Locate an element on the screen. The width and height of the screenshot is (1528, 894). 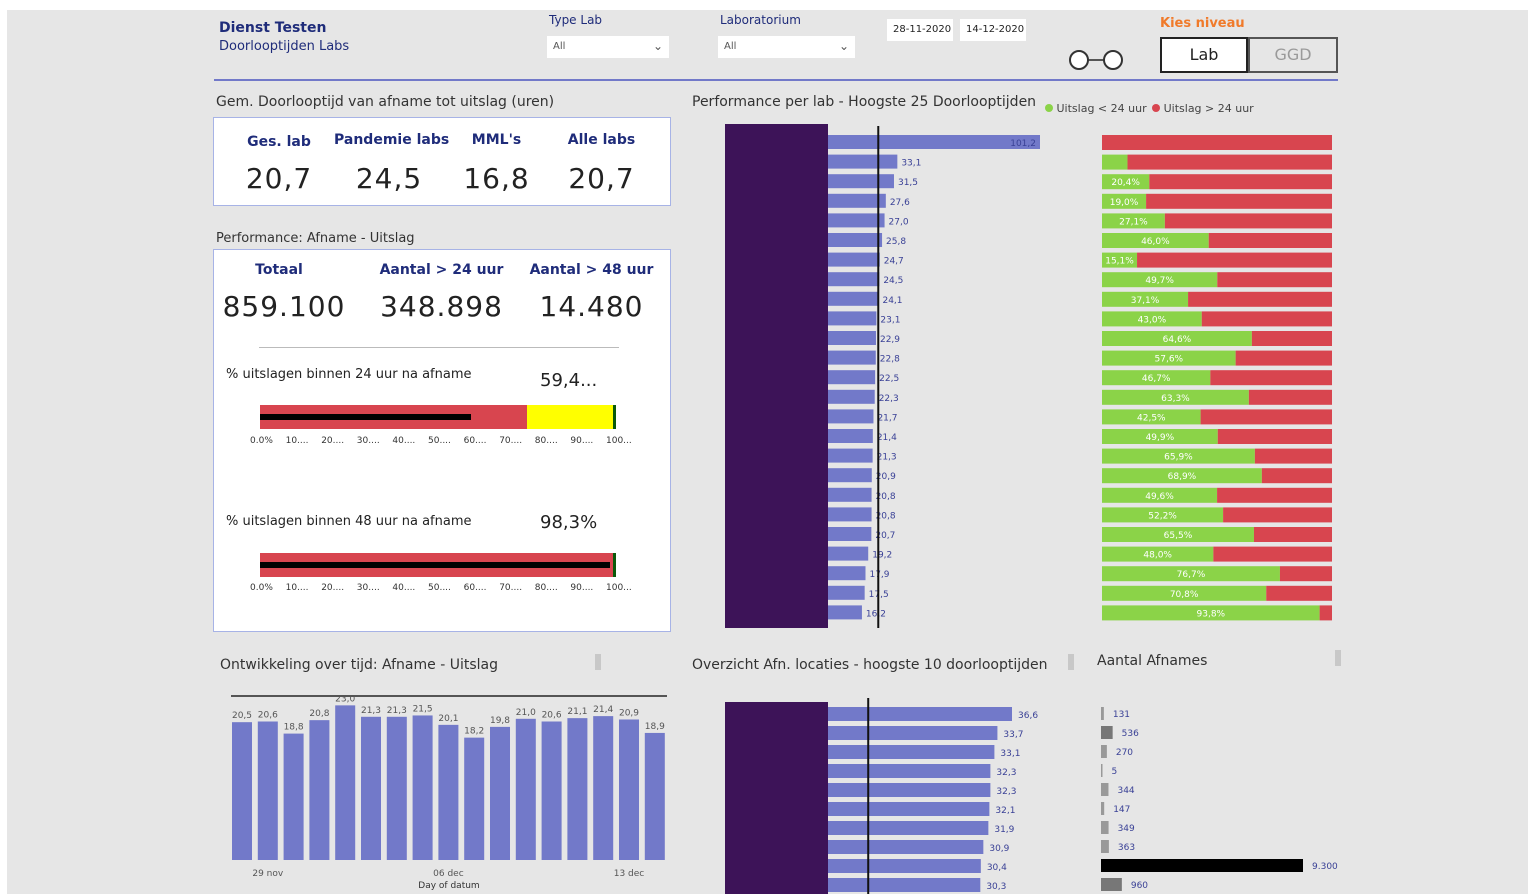
lab-bar-label: 16,2 is located at coordinates (876, 614).